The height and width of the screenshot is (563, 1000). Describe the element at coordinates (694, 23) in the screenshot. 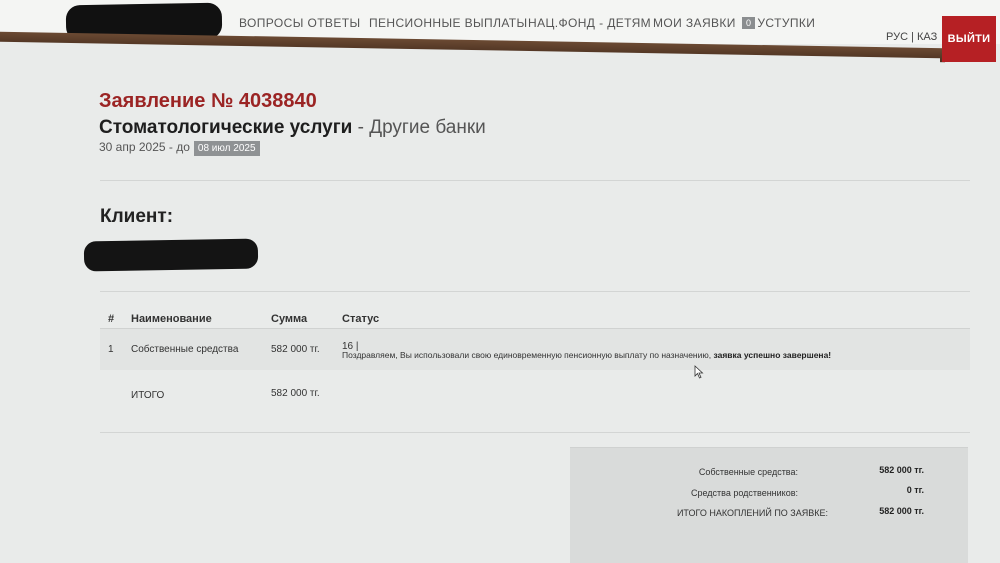

I see `nav-my-applications: МОИ ЗАЯВКИ` at that location.